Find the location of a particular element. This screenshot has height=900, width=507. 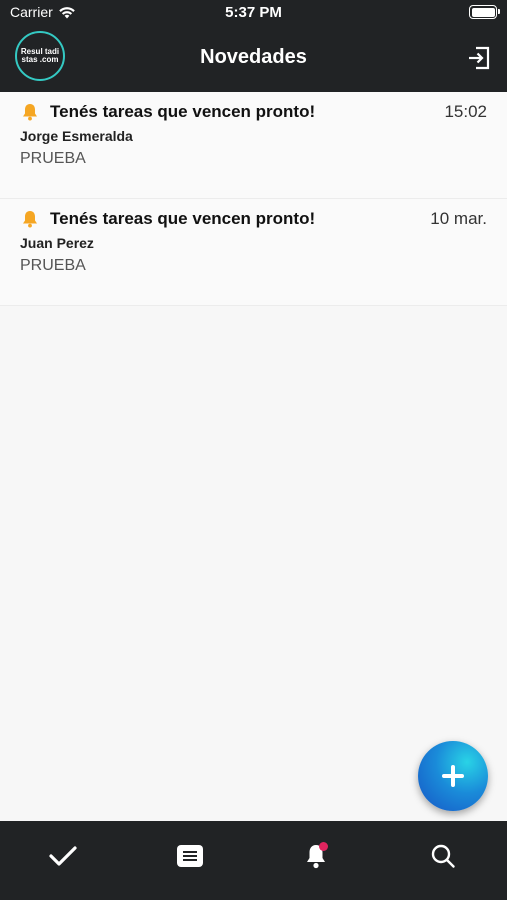

notification-dot is located at coordinates (323, 846).